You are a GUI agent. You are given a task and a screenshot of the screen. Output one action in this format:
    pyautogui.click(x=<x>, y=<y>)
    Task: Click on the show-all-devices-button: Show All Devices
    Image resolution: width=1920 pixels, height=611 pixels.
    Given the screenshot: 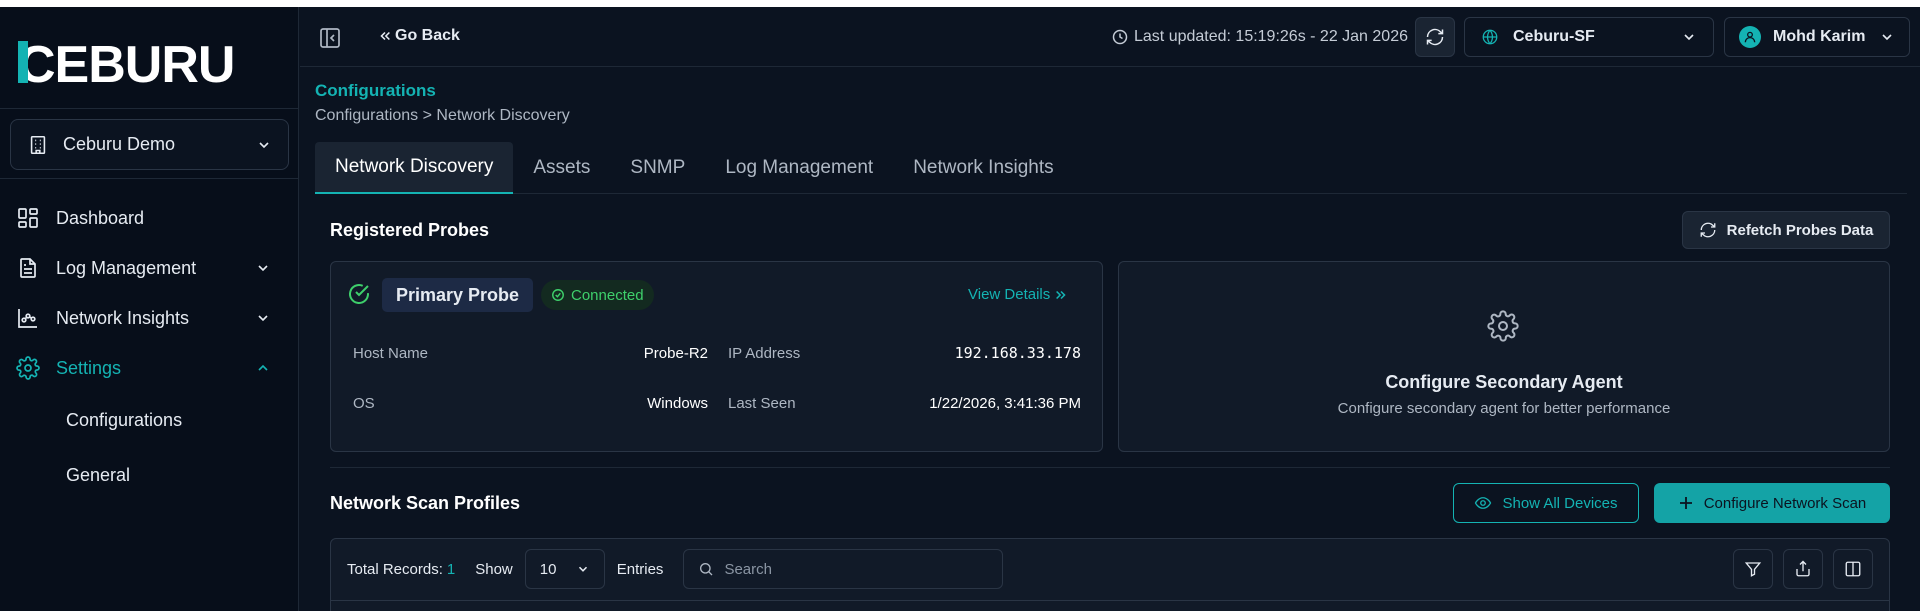 What is the action you would take?
    pyautogui.click(x=1546, y=503)
    